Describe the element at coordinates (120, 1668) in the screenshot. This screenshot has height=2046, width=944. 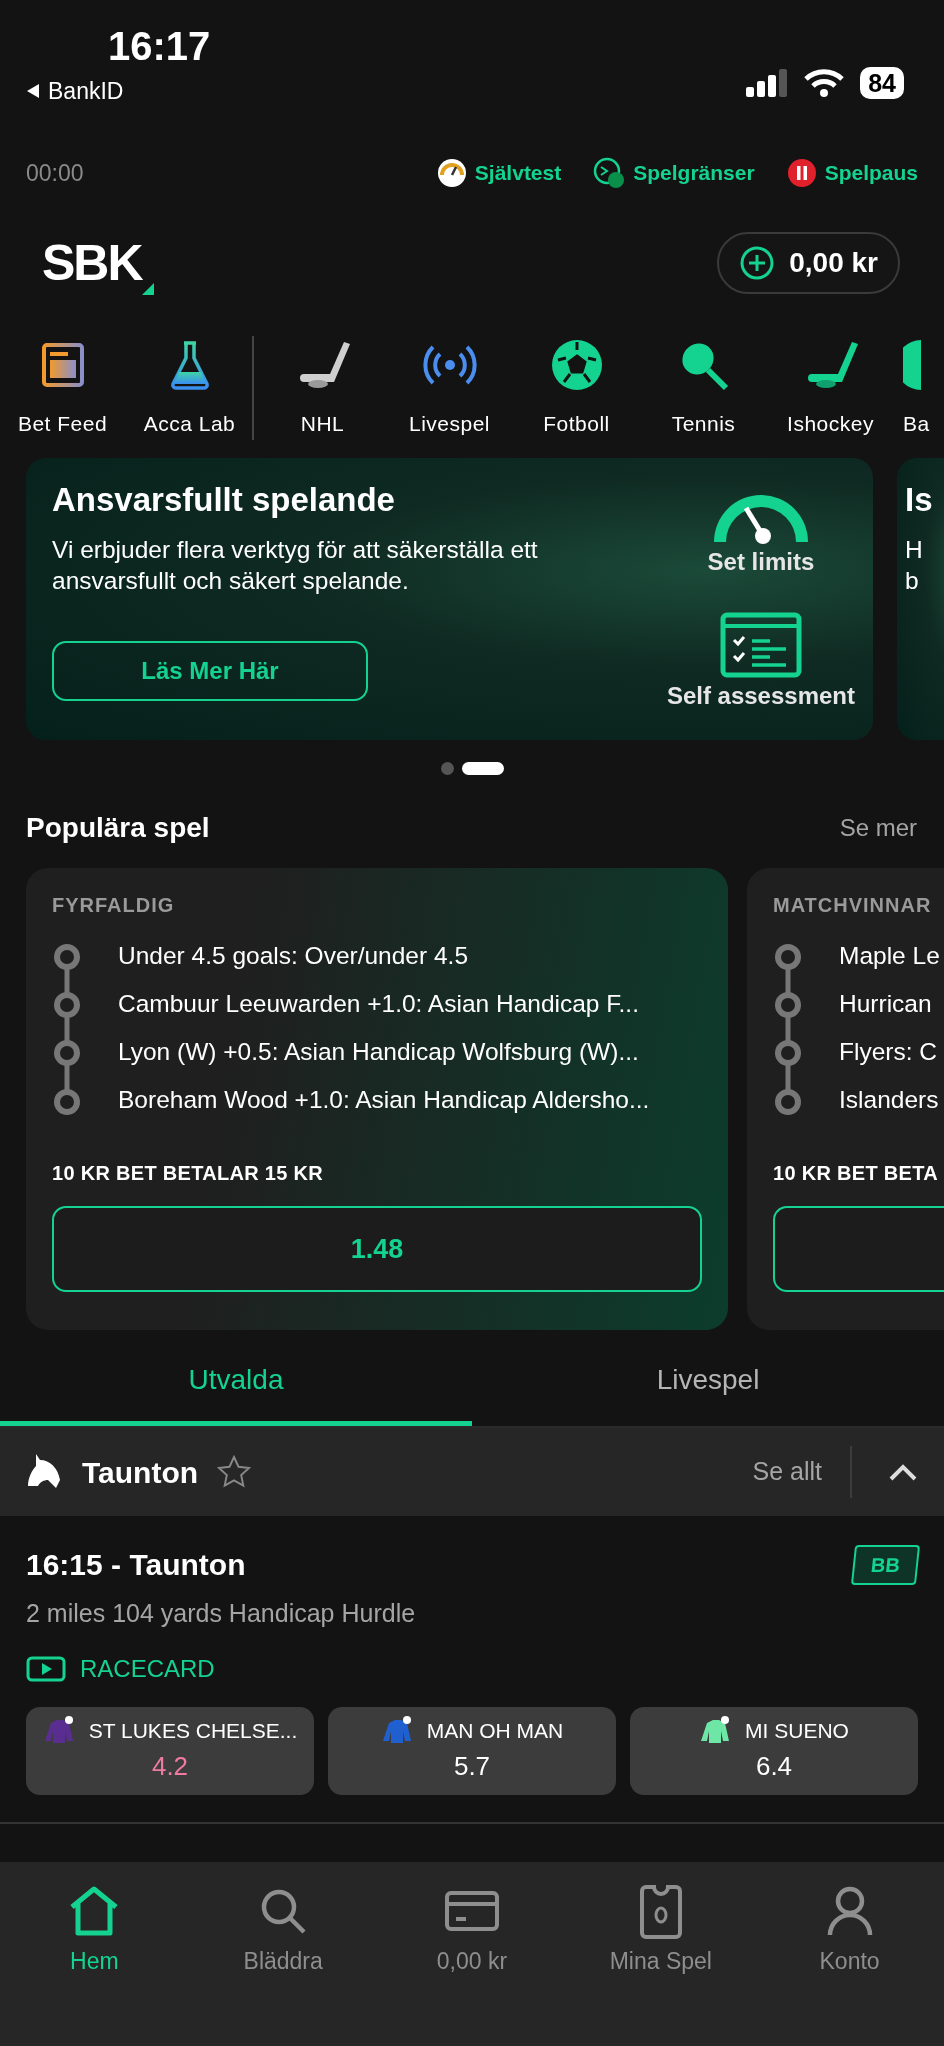
I see `racecard-link: RACECARD` at that location.